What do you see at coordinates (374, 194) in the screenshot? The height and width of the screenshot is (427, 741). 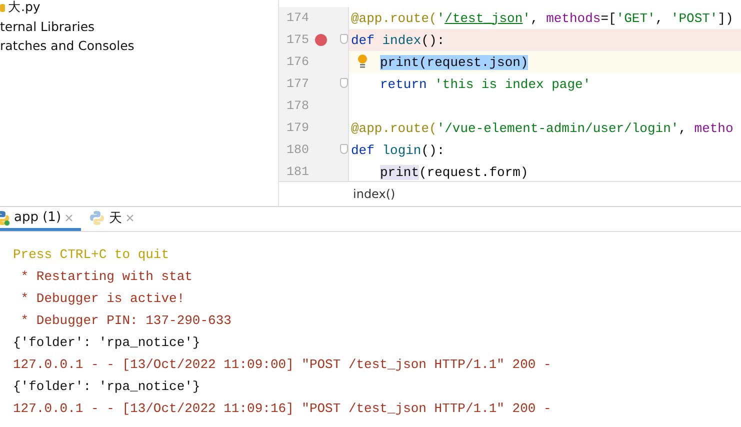 I see `breadcrumb: index()` at bounding box center [374, 194].